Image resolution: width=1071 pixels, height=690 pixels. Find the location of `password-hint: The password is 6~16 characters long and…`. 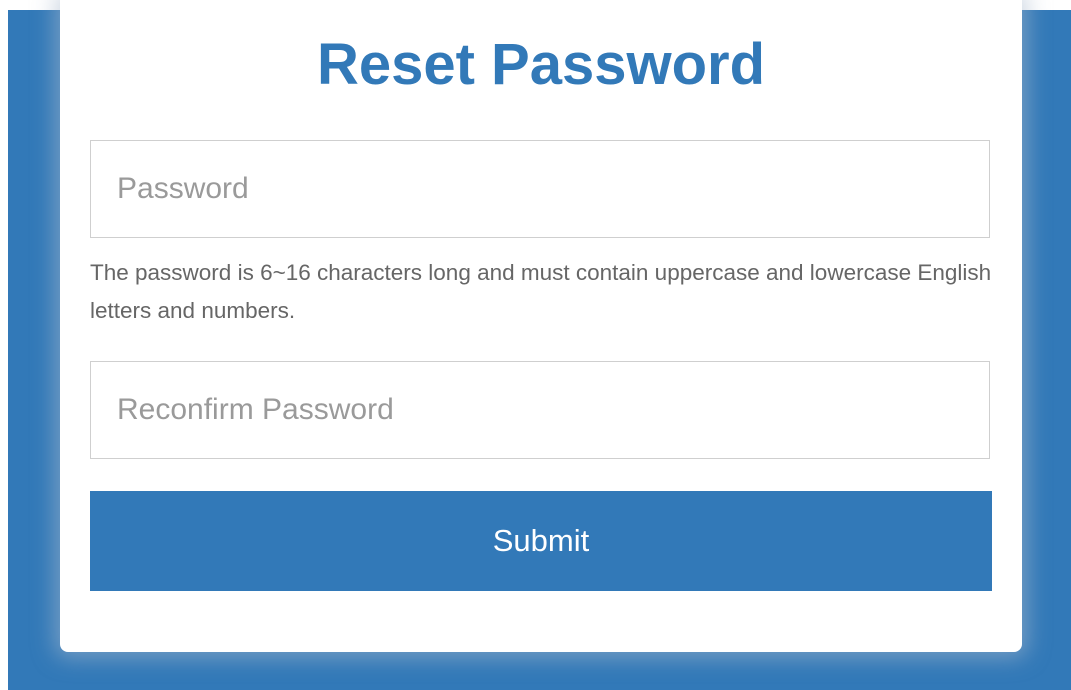

password-hint: The password is 6~16 characters long and… is located at coordinates (541, 291).